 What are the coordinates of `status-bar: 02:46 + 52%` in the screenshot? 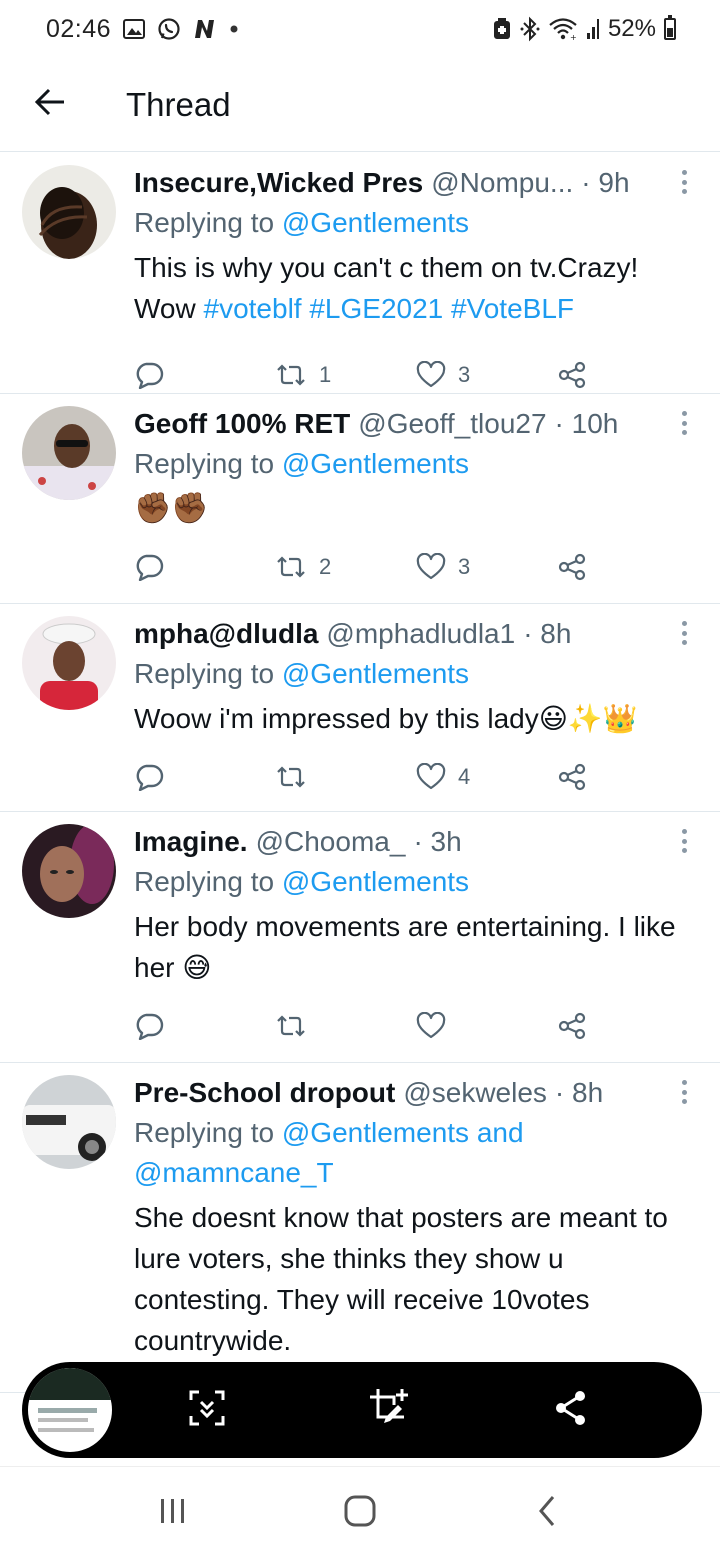 It's located at (360, 29).